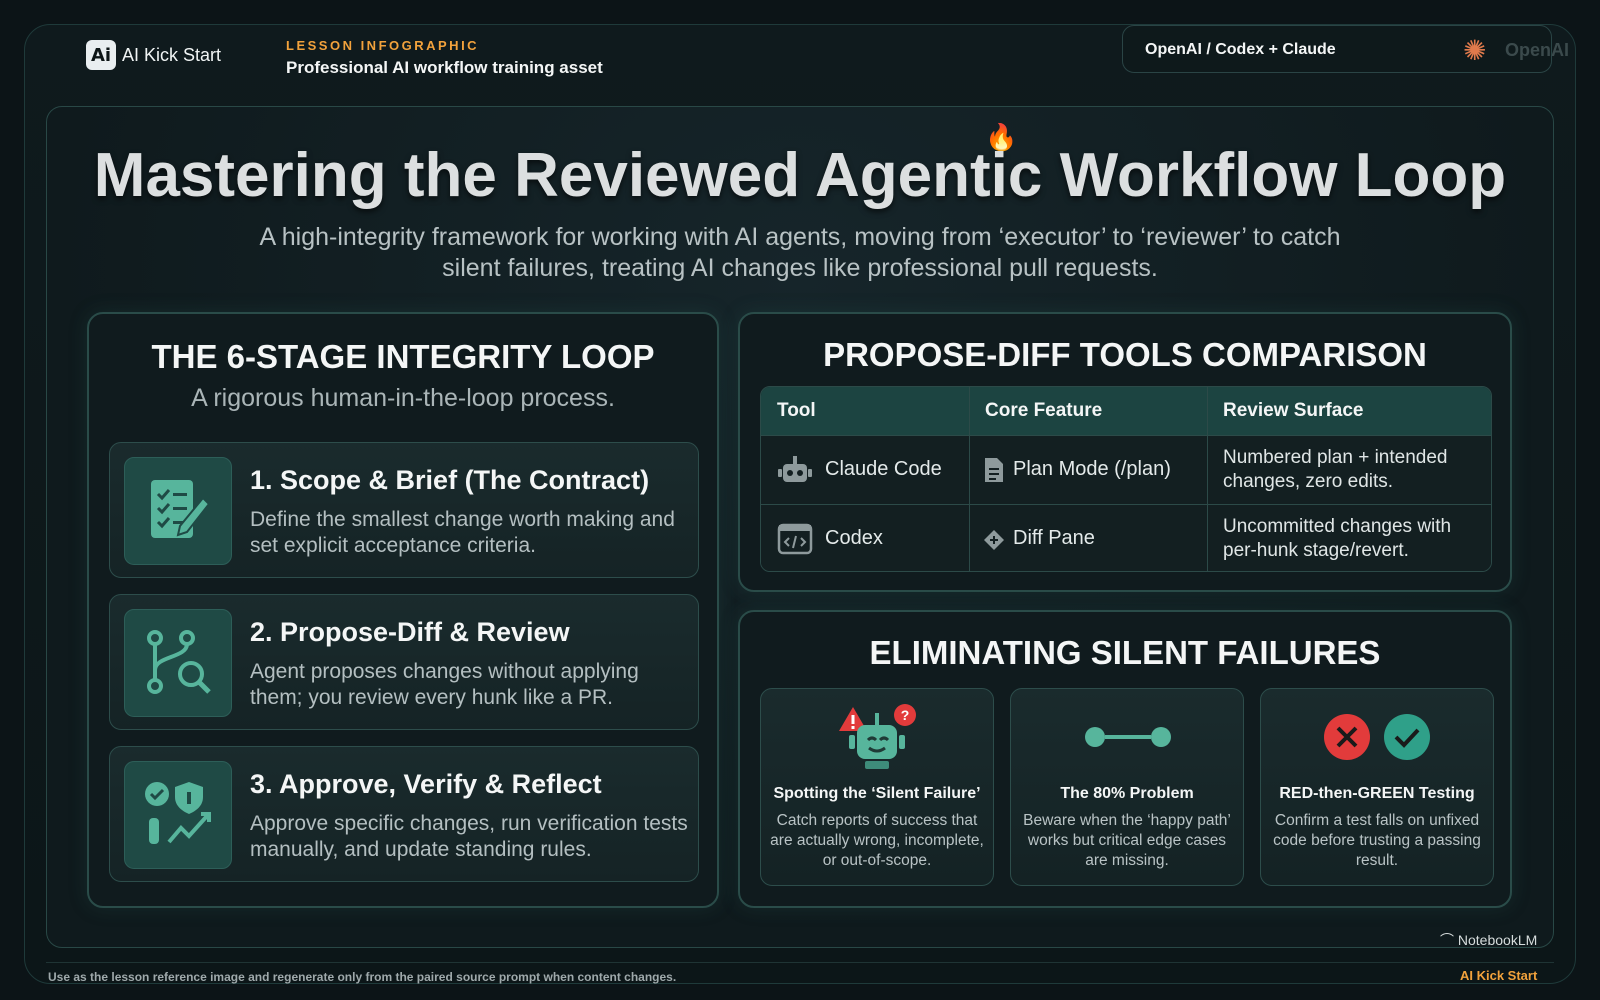 The height and width of the screenshot is (1000, 1600). What do you see at coordinates (795, 469) in the screenshot?
I see `robot-icon` at bounding box center [795, 469].